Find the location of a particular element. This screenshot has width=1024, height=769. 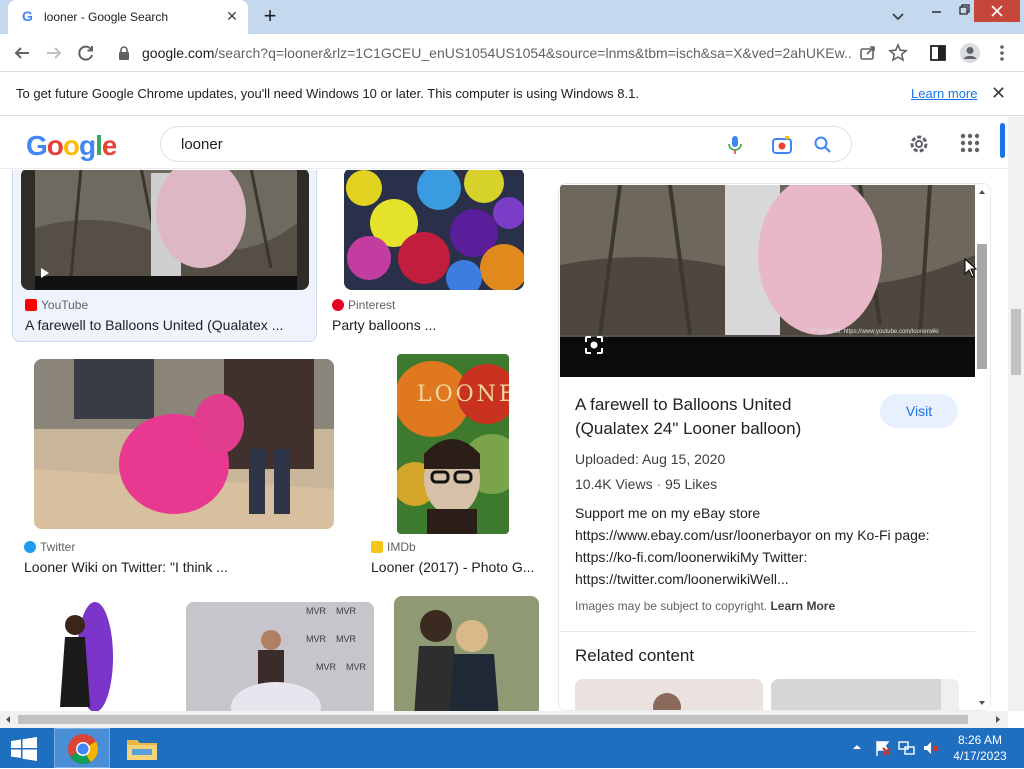

search-icon is located at coordinates (823, 145).